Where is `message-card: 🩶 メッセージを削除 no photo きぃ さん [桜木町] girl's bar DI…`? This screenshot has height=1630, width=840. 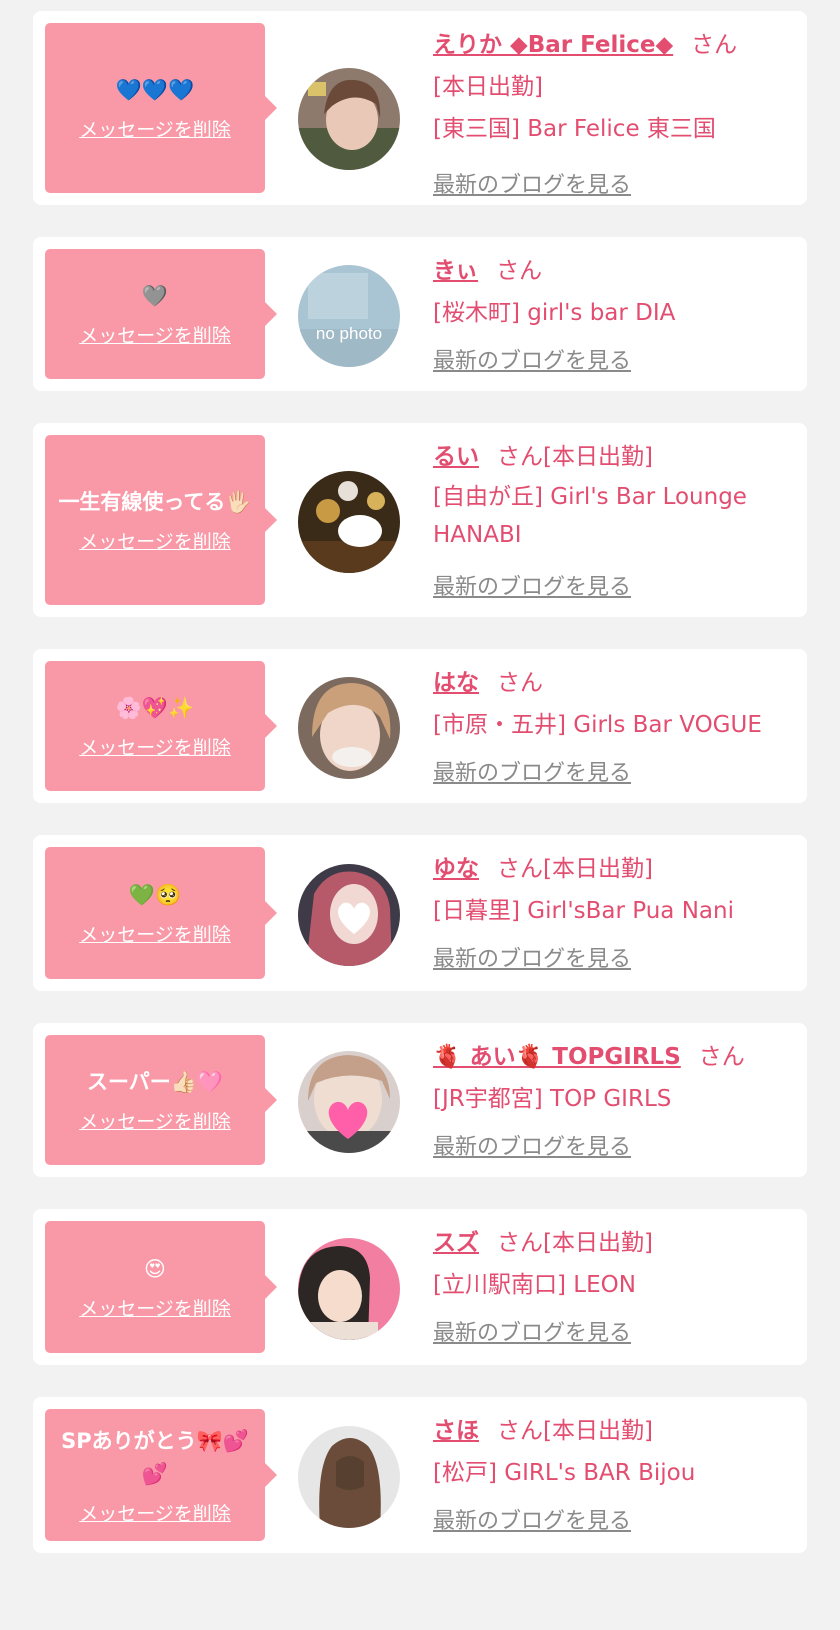
message-card: 🩶 メッセージを削除 no photo きぃ さん [桜木町] girl's bar DI… is located at coordinates (420, 314).